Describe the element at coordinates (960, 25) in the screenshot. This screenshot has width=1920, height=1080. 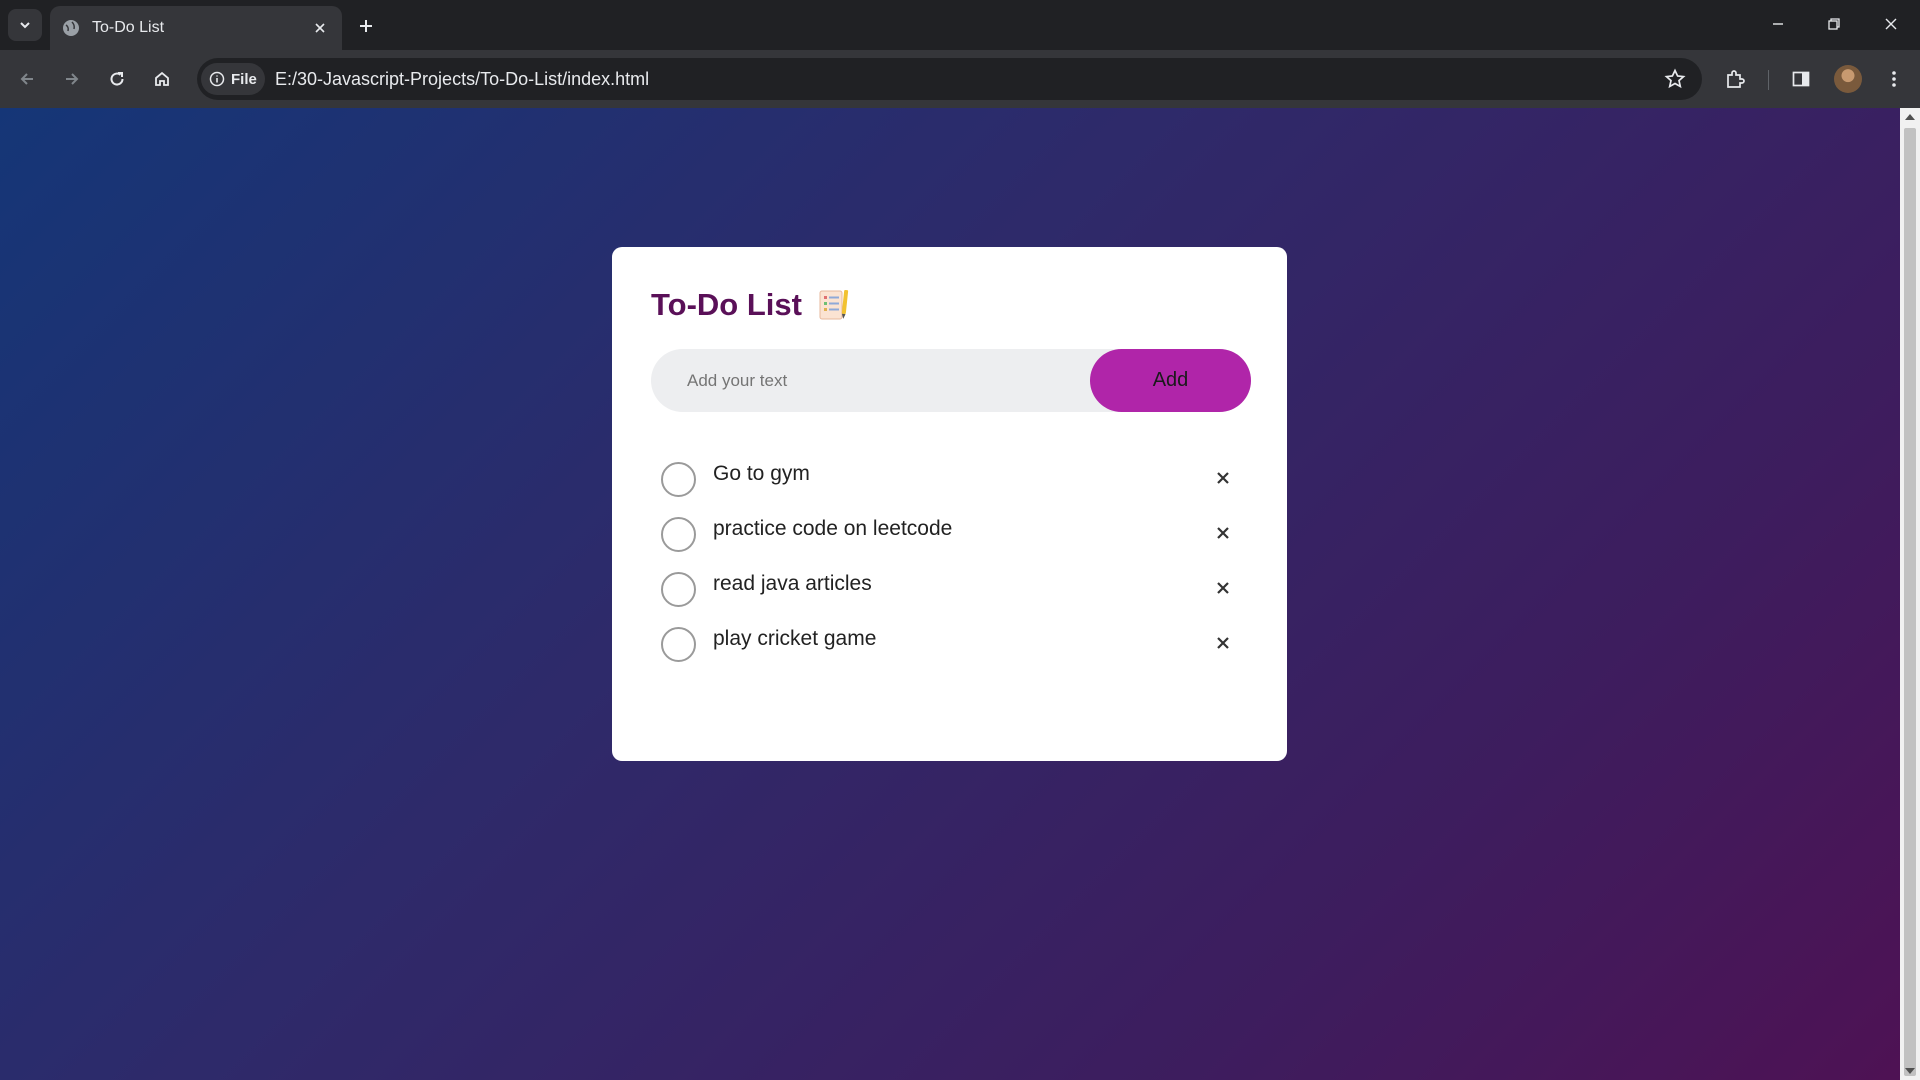
I see `browser-tab-bar: To-Do List` at that location.